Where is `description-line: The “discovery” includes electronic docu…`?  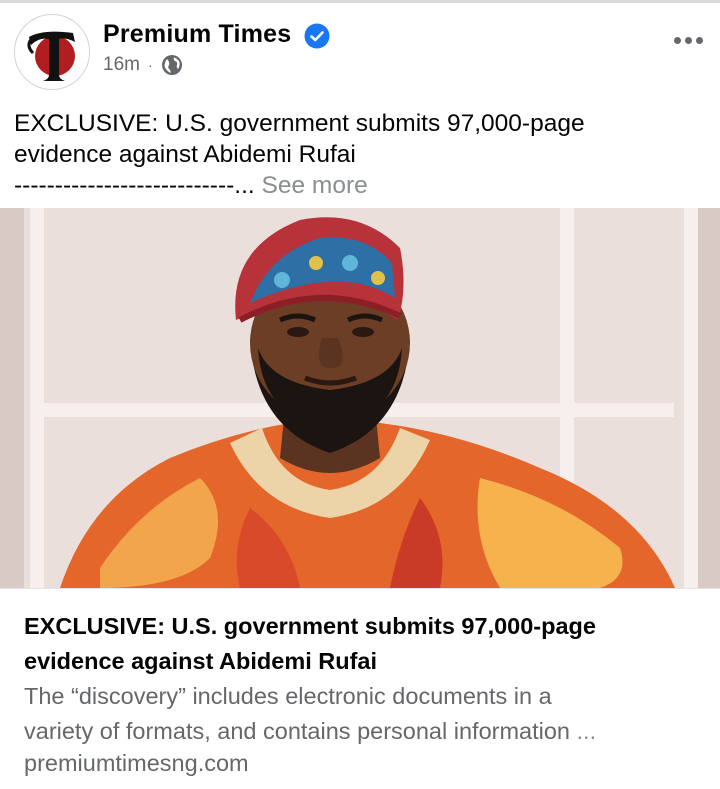
description-line: The “discovery” includes electronic docu… is located at coordinates (288, 696).